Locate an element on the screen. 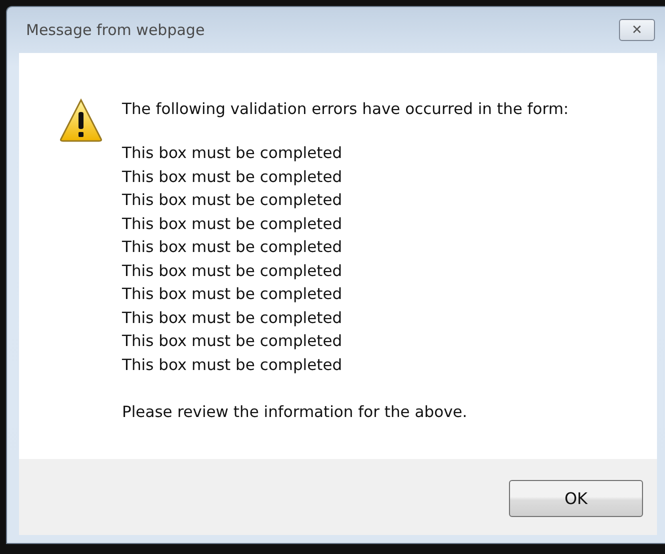 The height and width of the screenshot is (554, 665). ok-button: OK is located at coordinates (576, 498).